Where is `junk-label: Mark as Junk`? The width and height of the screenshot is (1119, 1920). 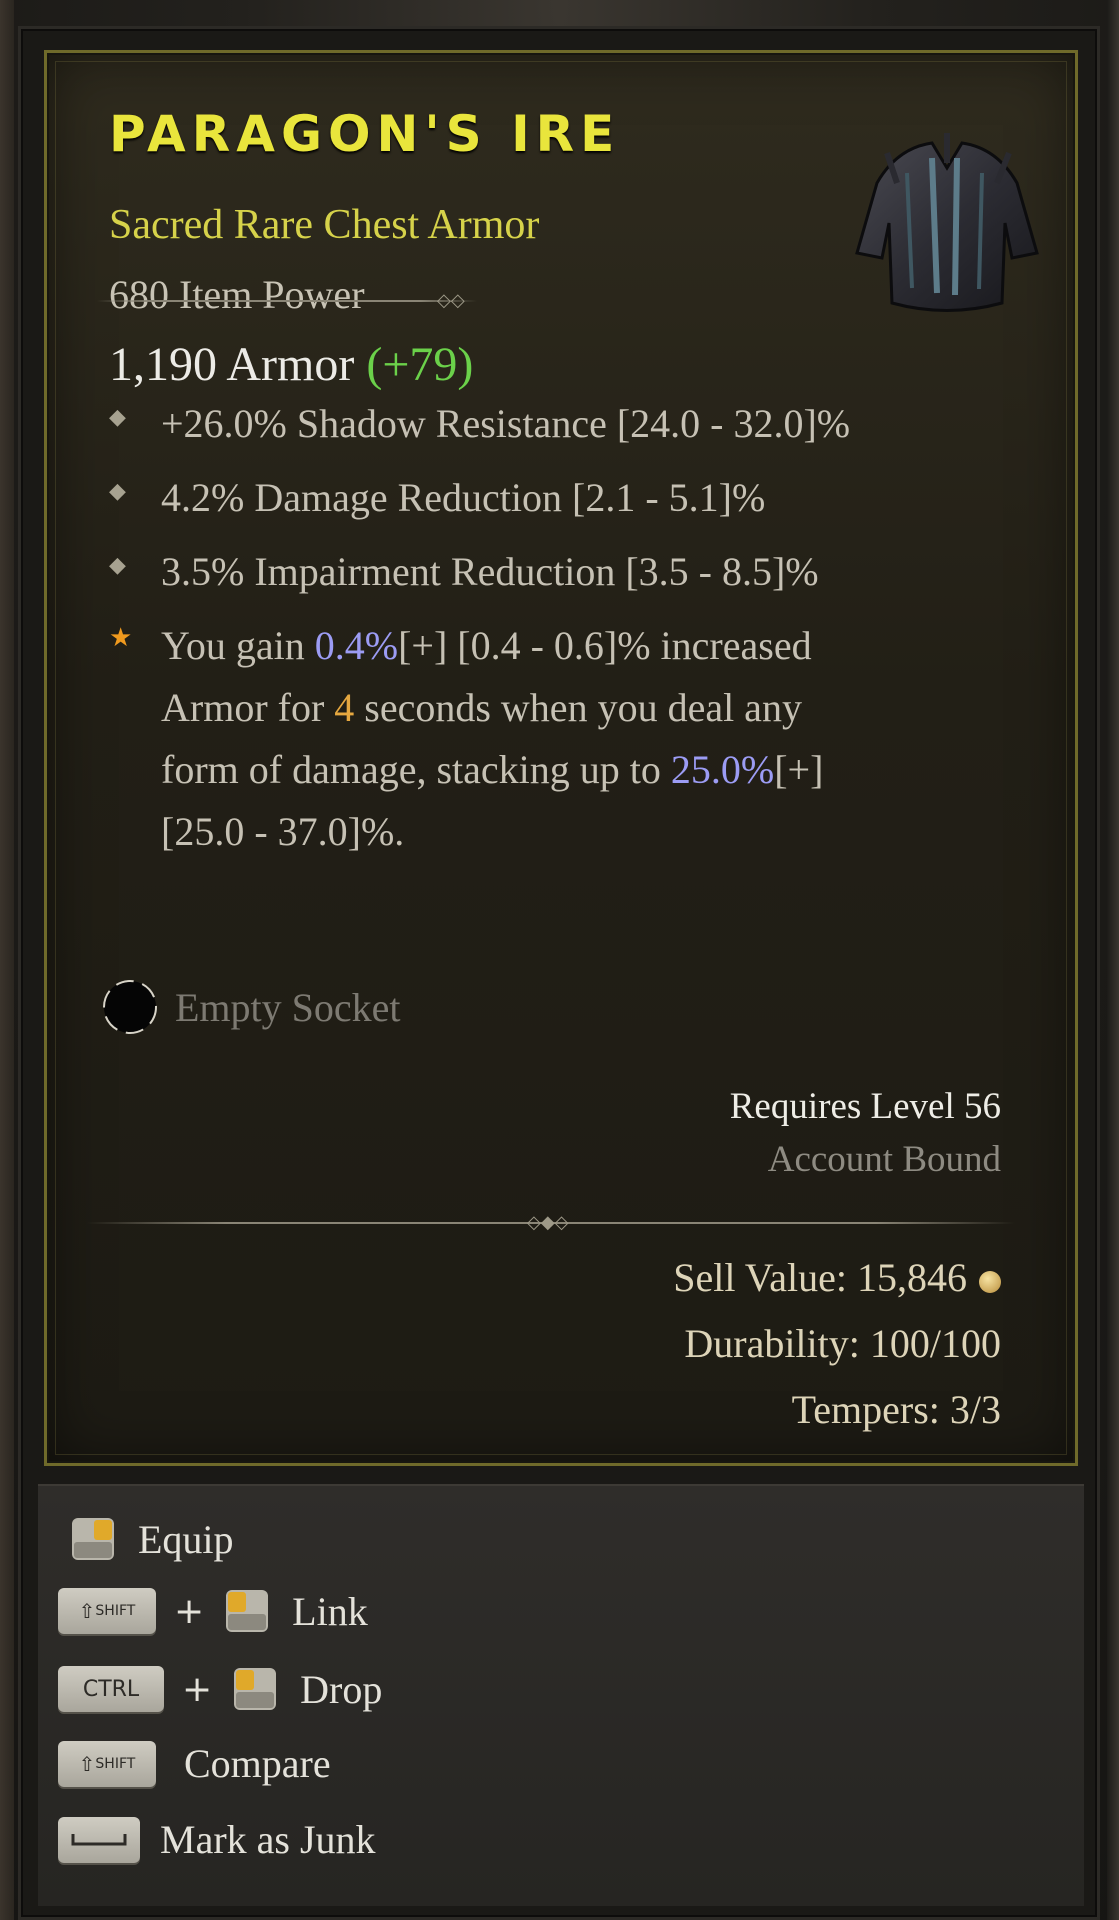 junk-label: Mark as Junk is located at coordinates (268, 1839).